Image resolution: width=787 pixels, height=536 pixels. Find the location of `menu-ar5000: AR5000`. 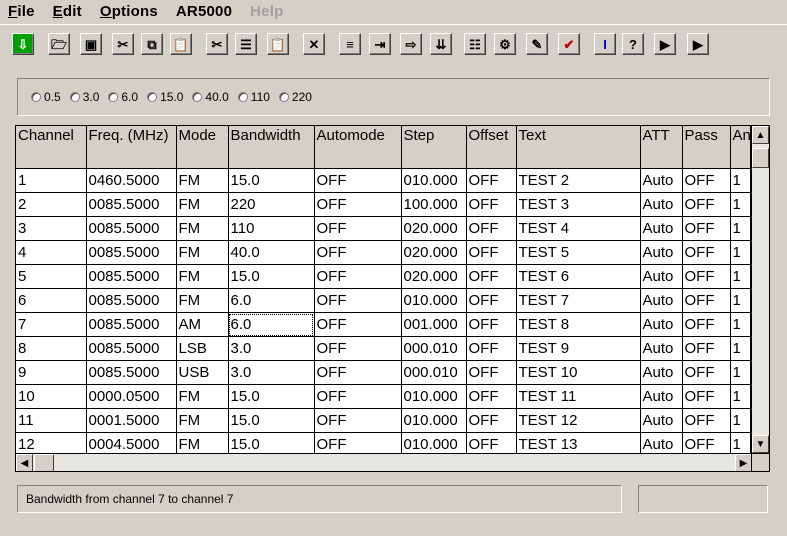

menu-ar5000: AR5000 is located at coordinates (204, 11).